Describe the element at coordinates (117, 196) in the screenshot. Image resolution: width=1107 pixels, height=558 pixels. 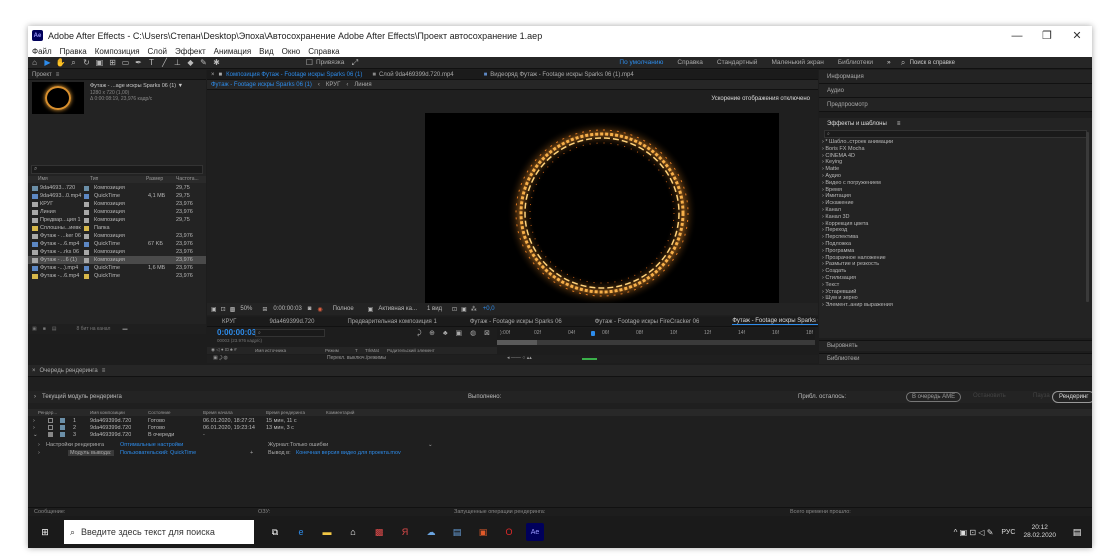
I see `project-item: 9da4693...0.mp4 QuickTime 4,1 МБ 29,75` at that location.